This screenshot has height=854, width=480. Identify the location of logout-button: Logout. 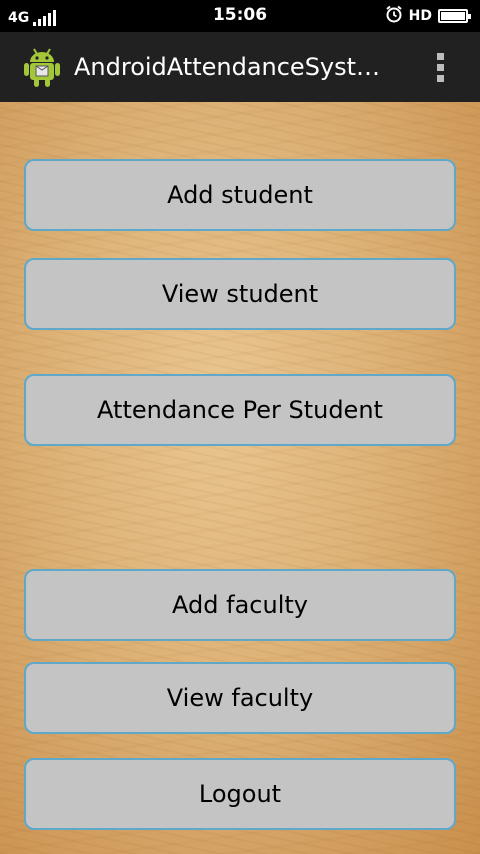
(240, 794).